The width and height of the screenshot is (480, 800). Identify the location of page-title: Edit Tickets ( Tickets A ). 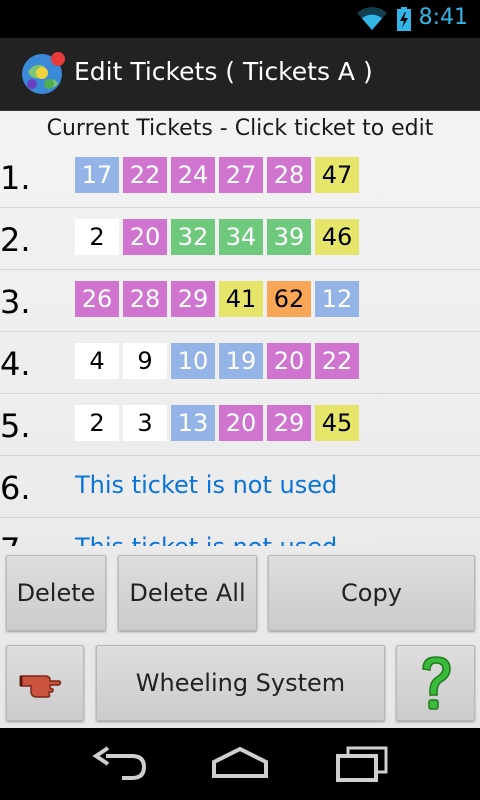
(223, 71).